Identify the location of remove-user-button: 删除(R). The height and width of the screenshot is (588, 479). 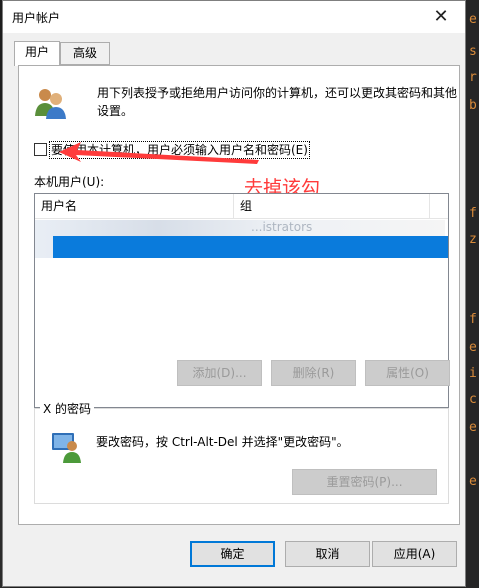
(313, 373).